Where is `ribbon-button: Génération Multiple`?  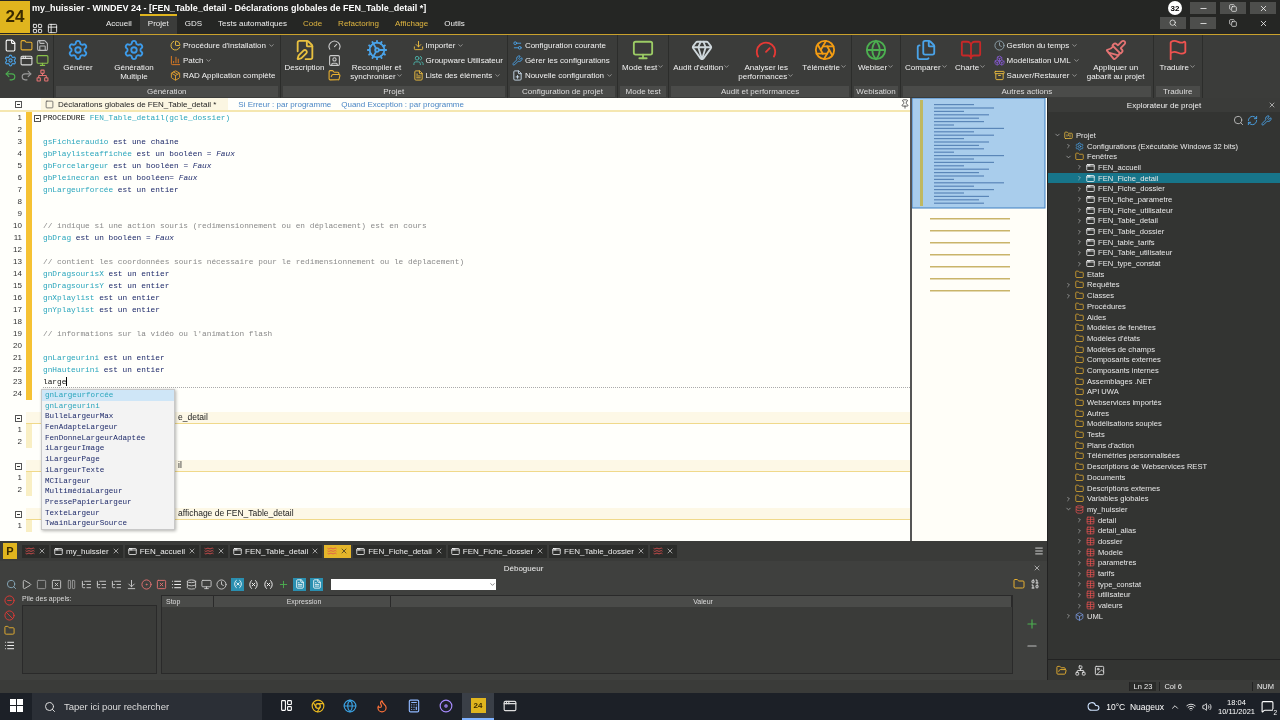
ribbon-button: Génération Multiple is located at coordinates (134, 59).